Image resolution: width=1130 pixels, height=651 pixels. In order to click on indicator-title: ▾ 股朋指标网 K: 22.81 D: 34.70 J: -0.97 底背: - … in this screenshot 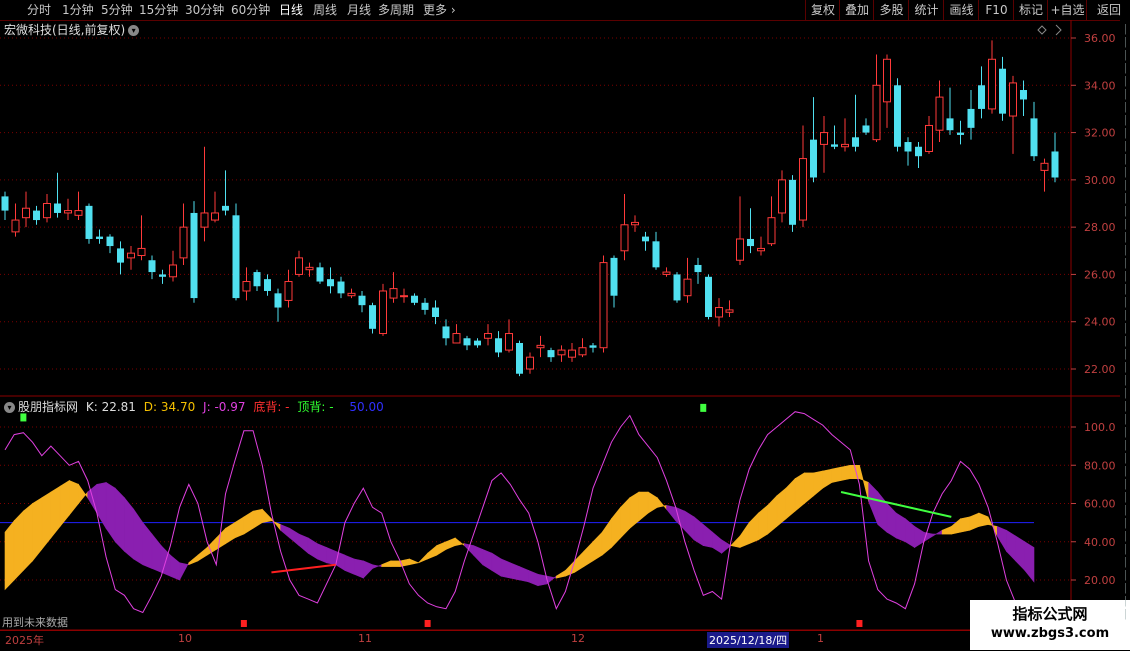, I will do `click(196, 406)`.